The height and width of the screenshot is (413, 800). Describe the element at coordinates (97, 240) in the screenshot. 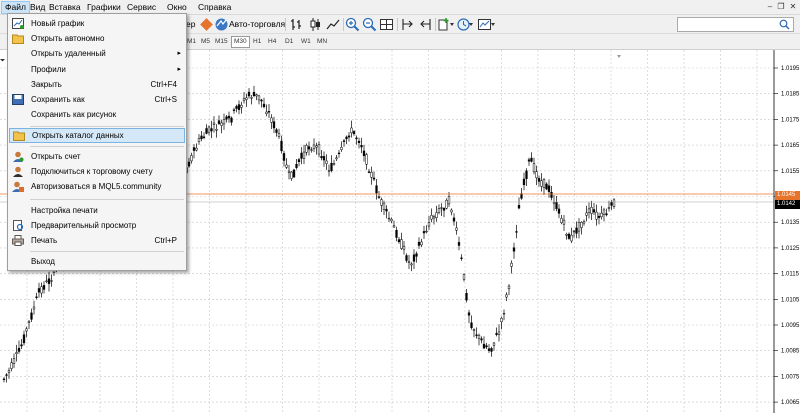

I see `menu-item-print: Печать Ctrl+P` at that location.